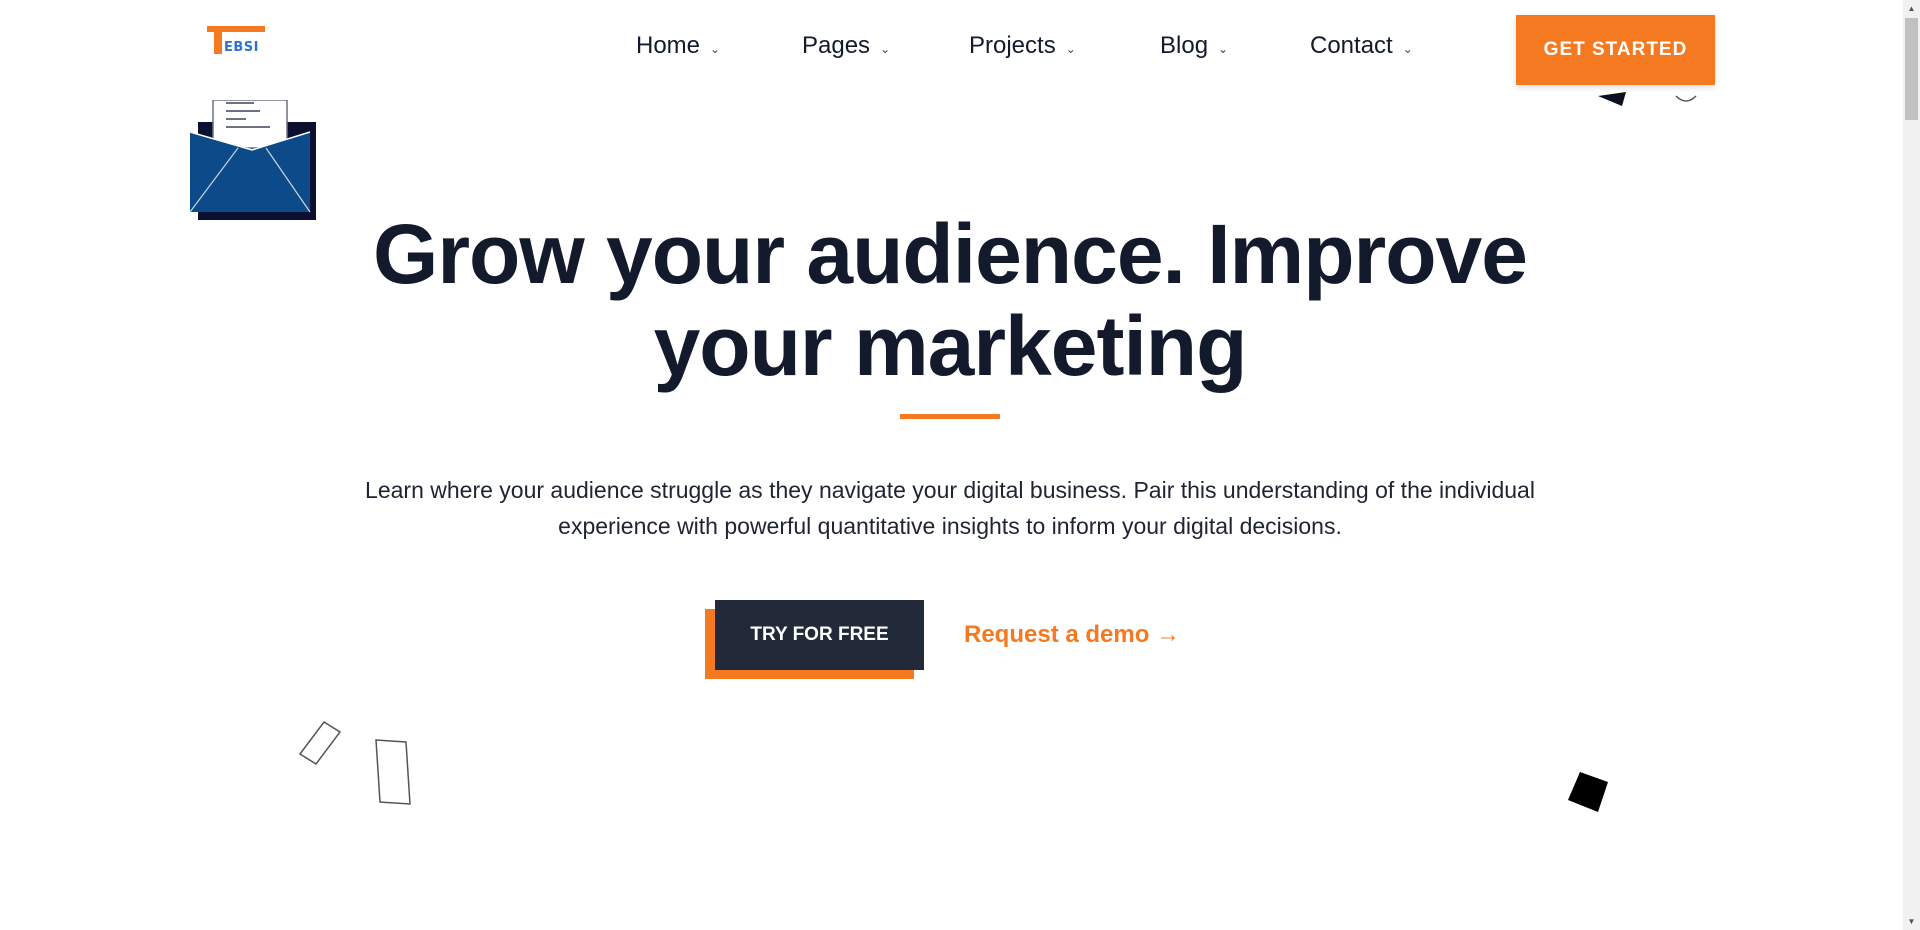 The height and width of the screenshot is (930, 1920). Describe the element at coordinates (1184, 45) in the screenshot. I see `nav-item-label: Blog` at that location.